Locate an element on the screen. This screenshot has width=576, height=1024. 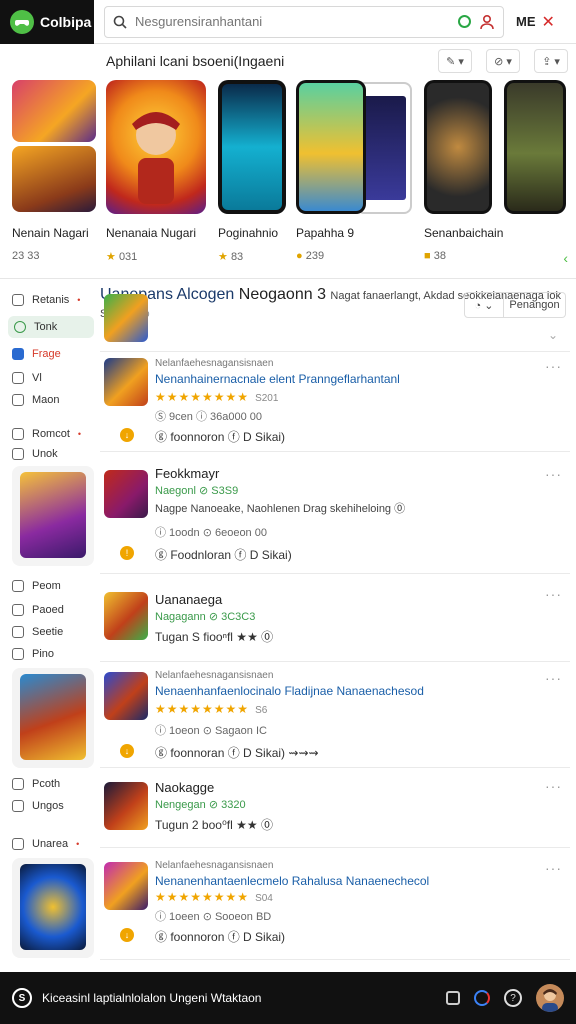
item-footer: ⓖ foonnoron ⓕ D Sikai) is located at coordinates (220, 937).